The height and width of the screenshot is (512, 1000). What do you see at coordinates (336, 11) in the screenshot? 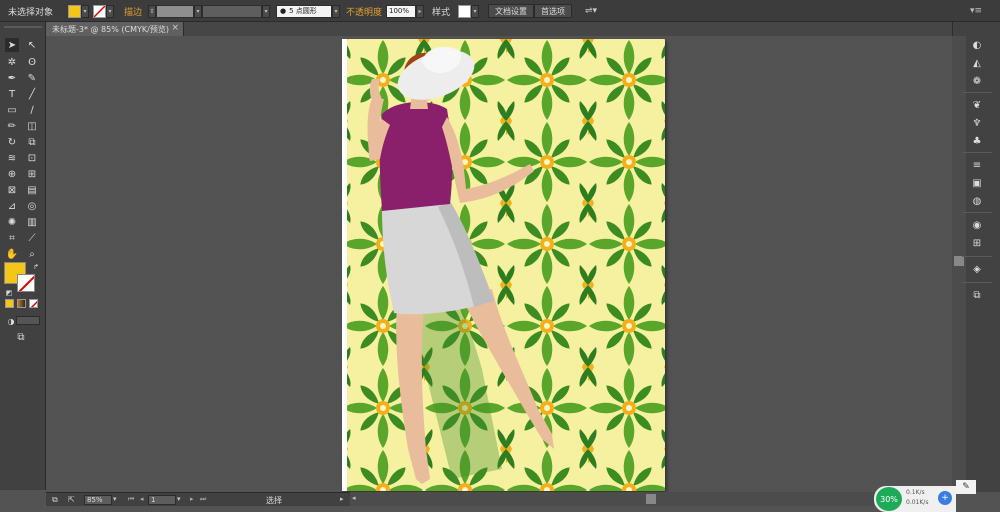
I see `brush-dropdown: ▾` at bounding box center [336, 11].